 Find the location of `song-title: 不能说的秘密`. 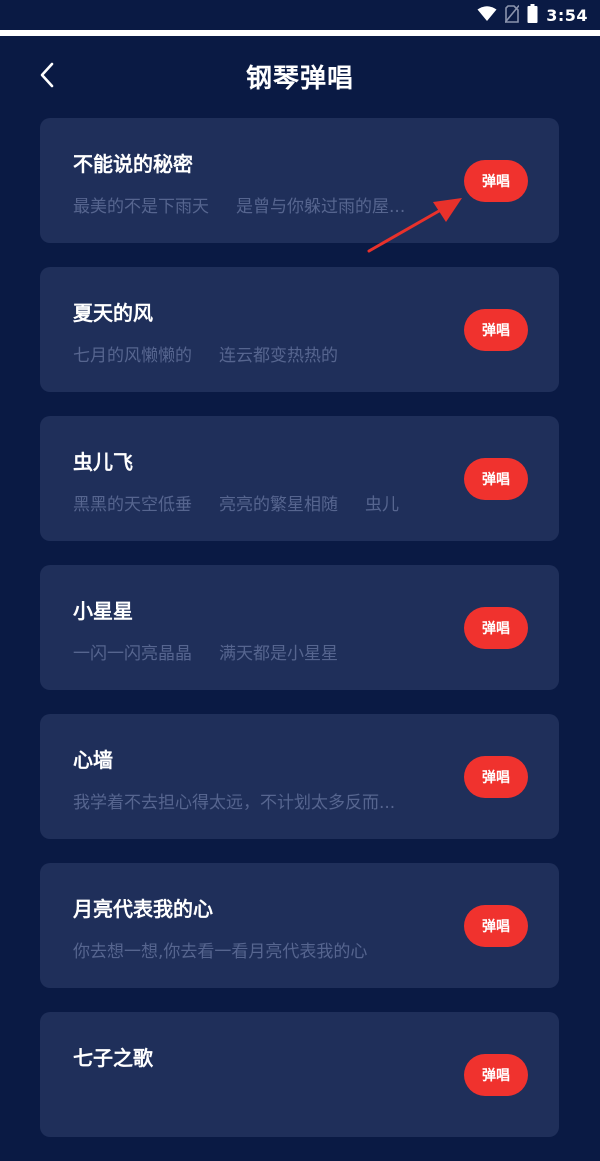

song-title: 不能说的秘密 is located at coordinates (133, 164).